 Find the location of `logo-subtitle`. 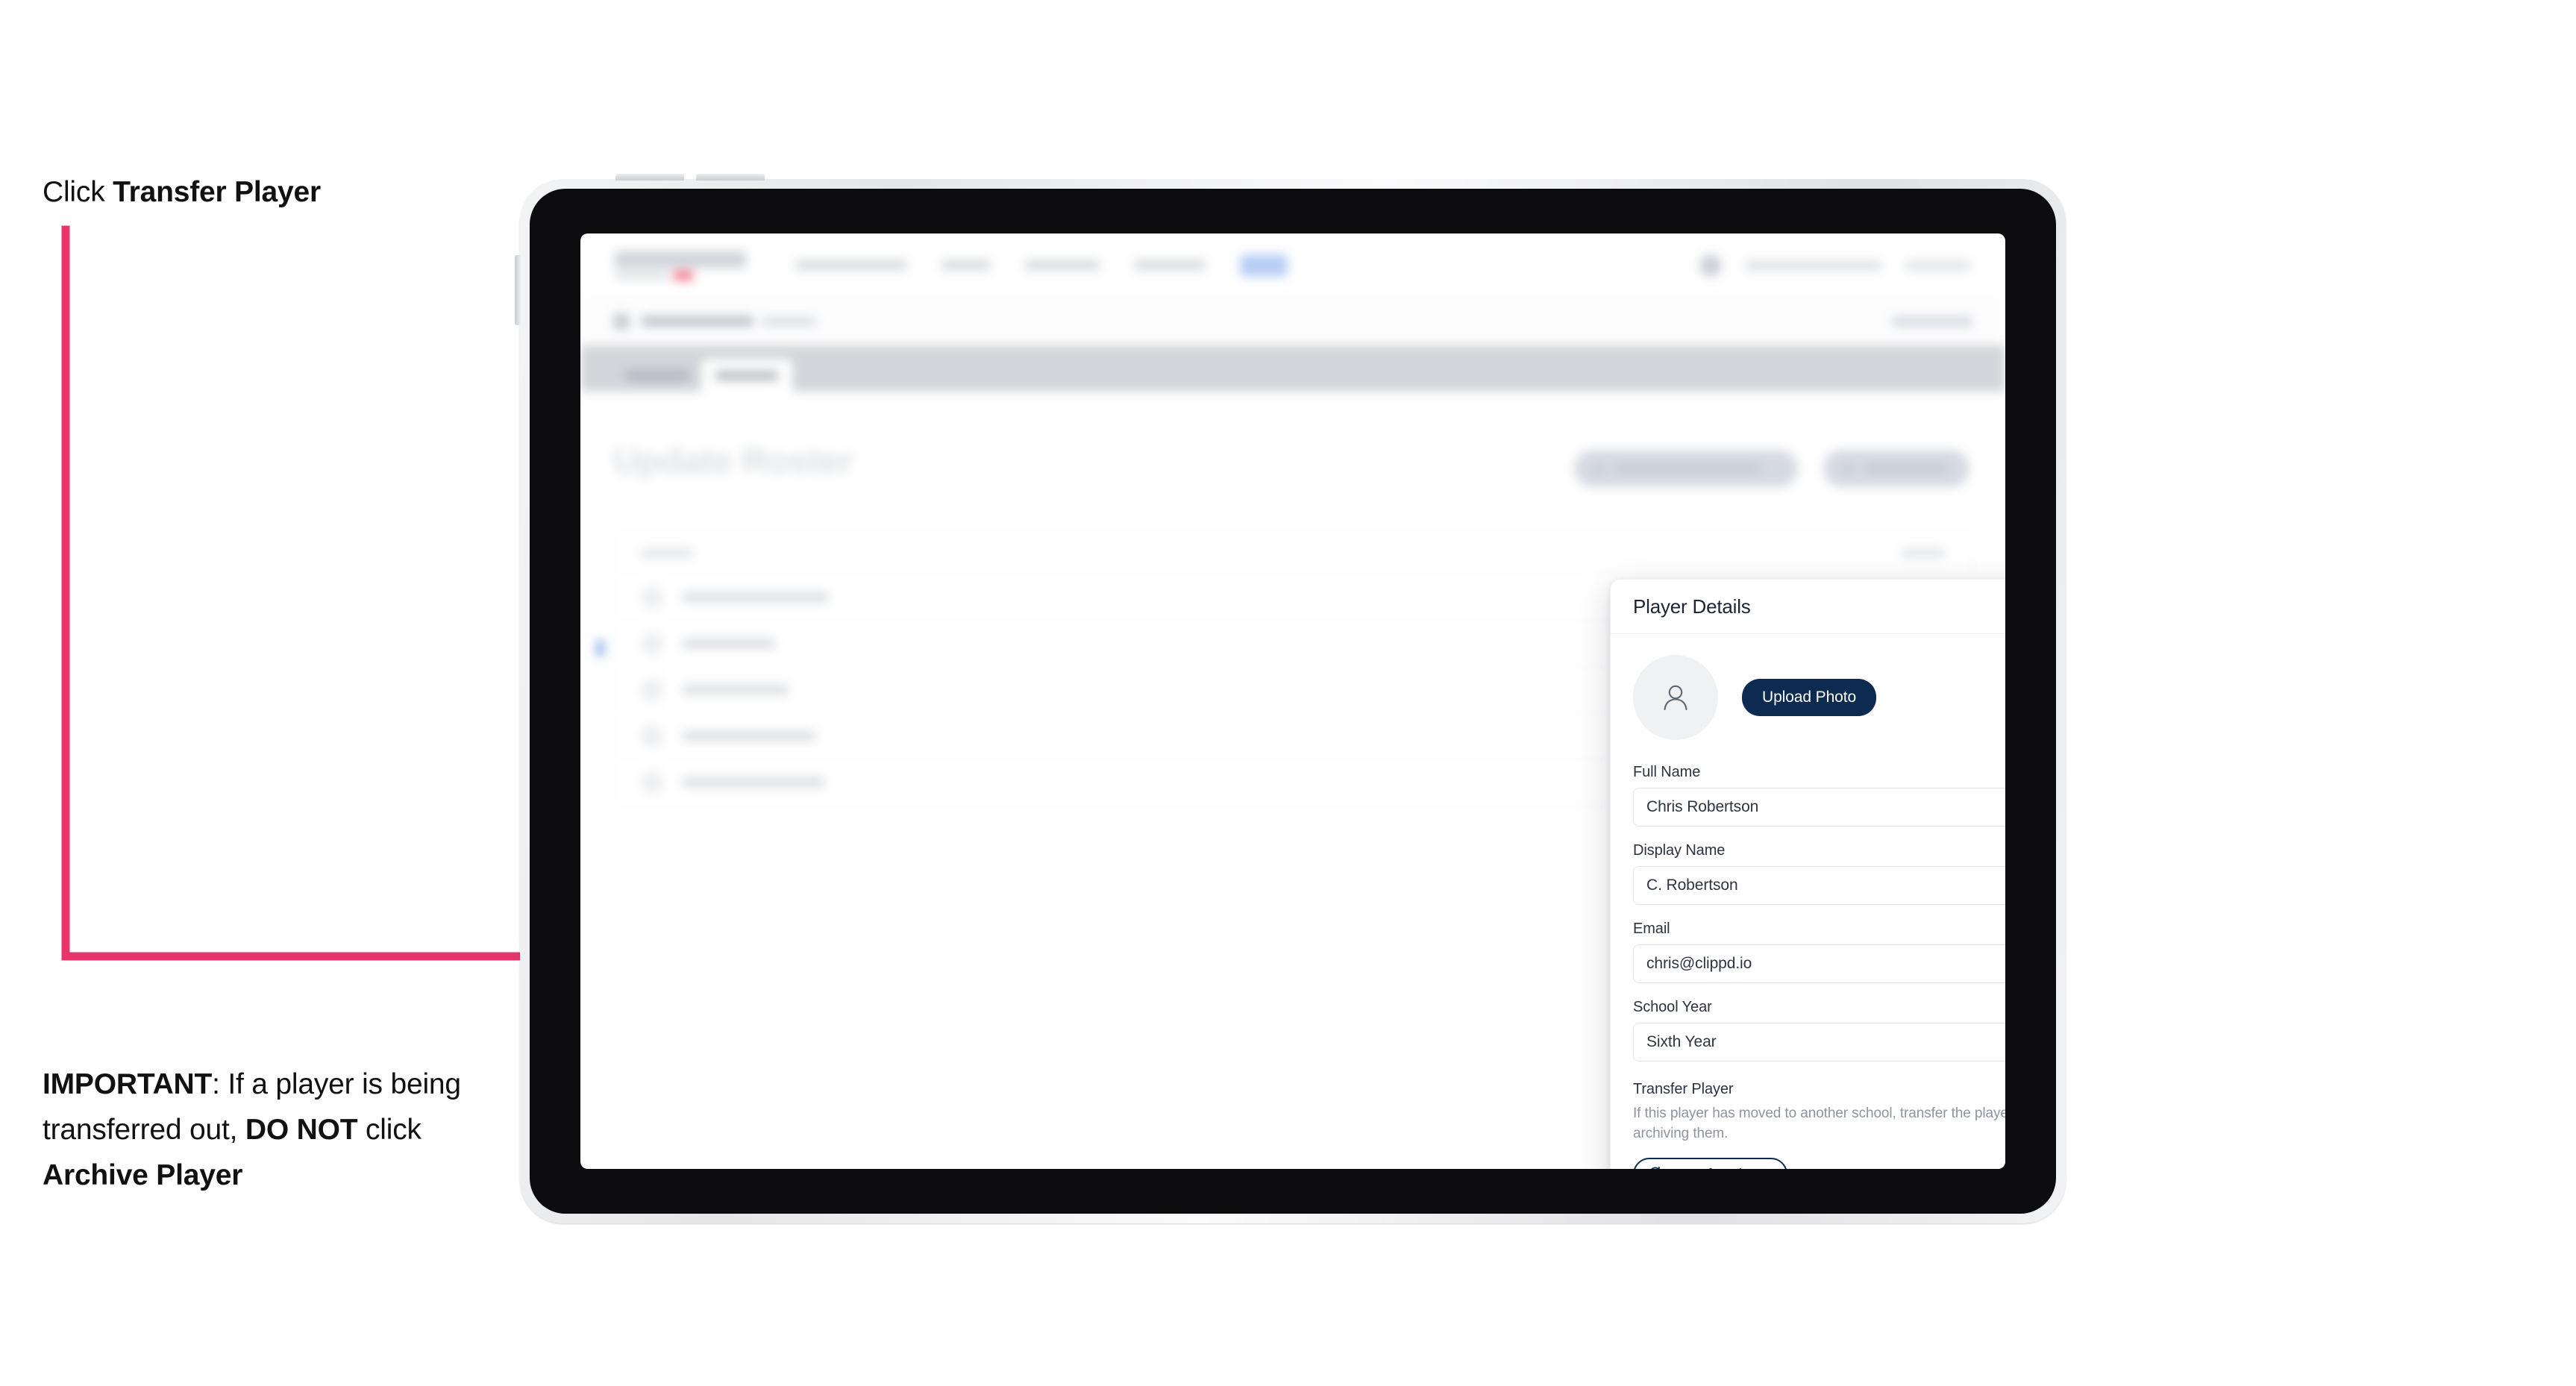

logo-subtitle is located at coordinates (680, 275).